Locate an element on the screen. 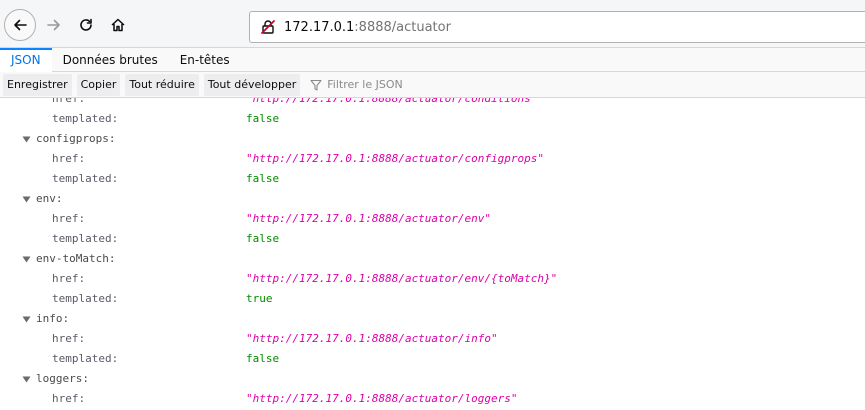 This screenshot has width=865, height=410. tab-raw-data: Données brutes is located at coordinates (110, 59).